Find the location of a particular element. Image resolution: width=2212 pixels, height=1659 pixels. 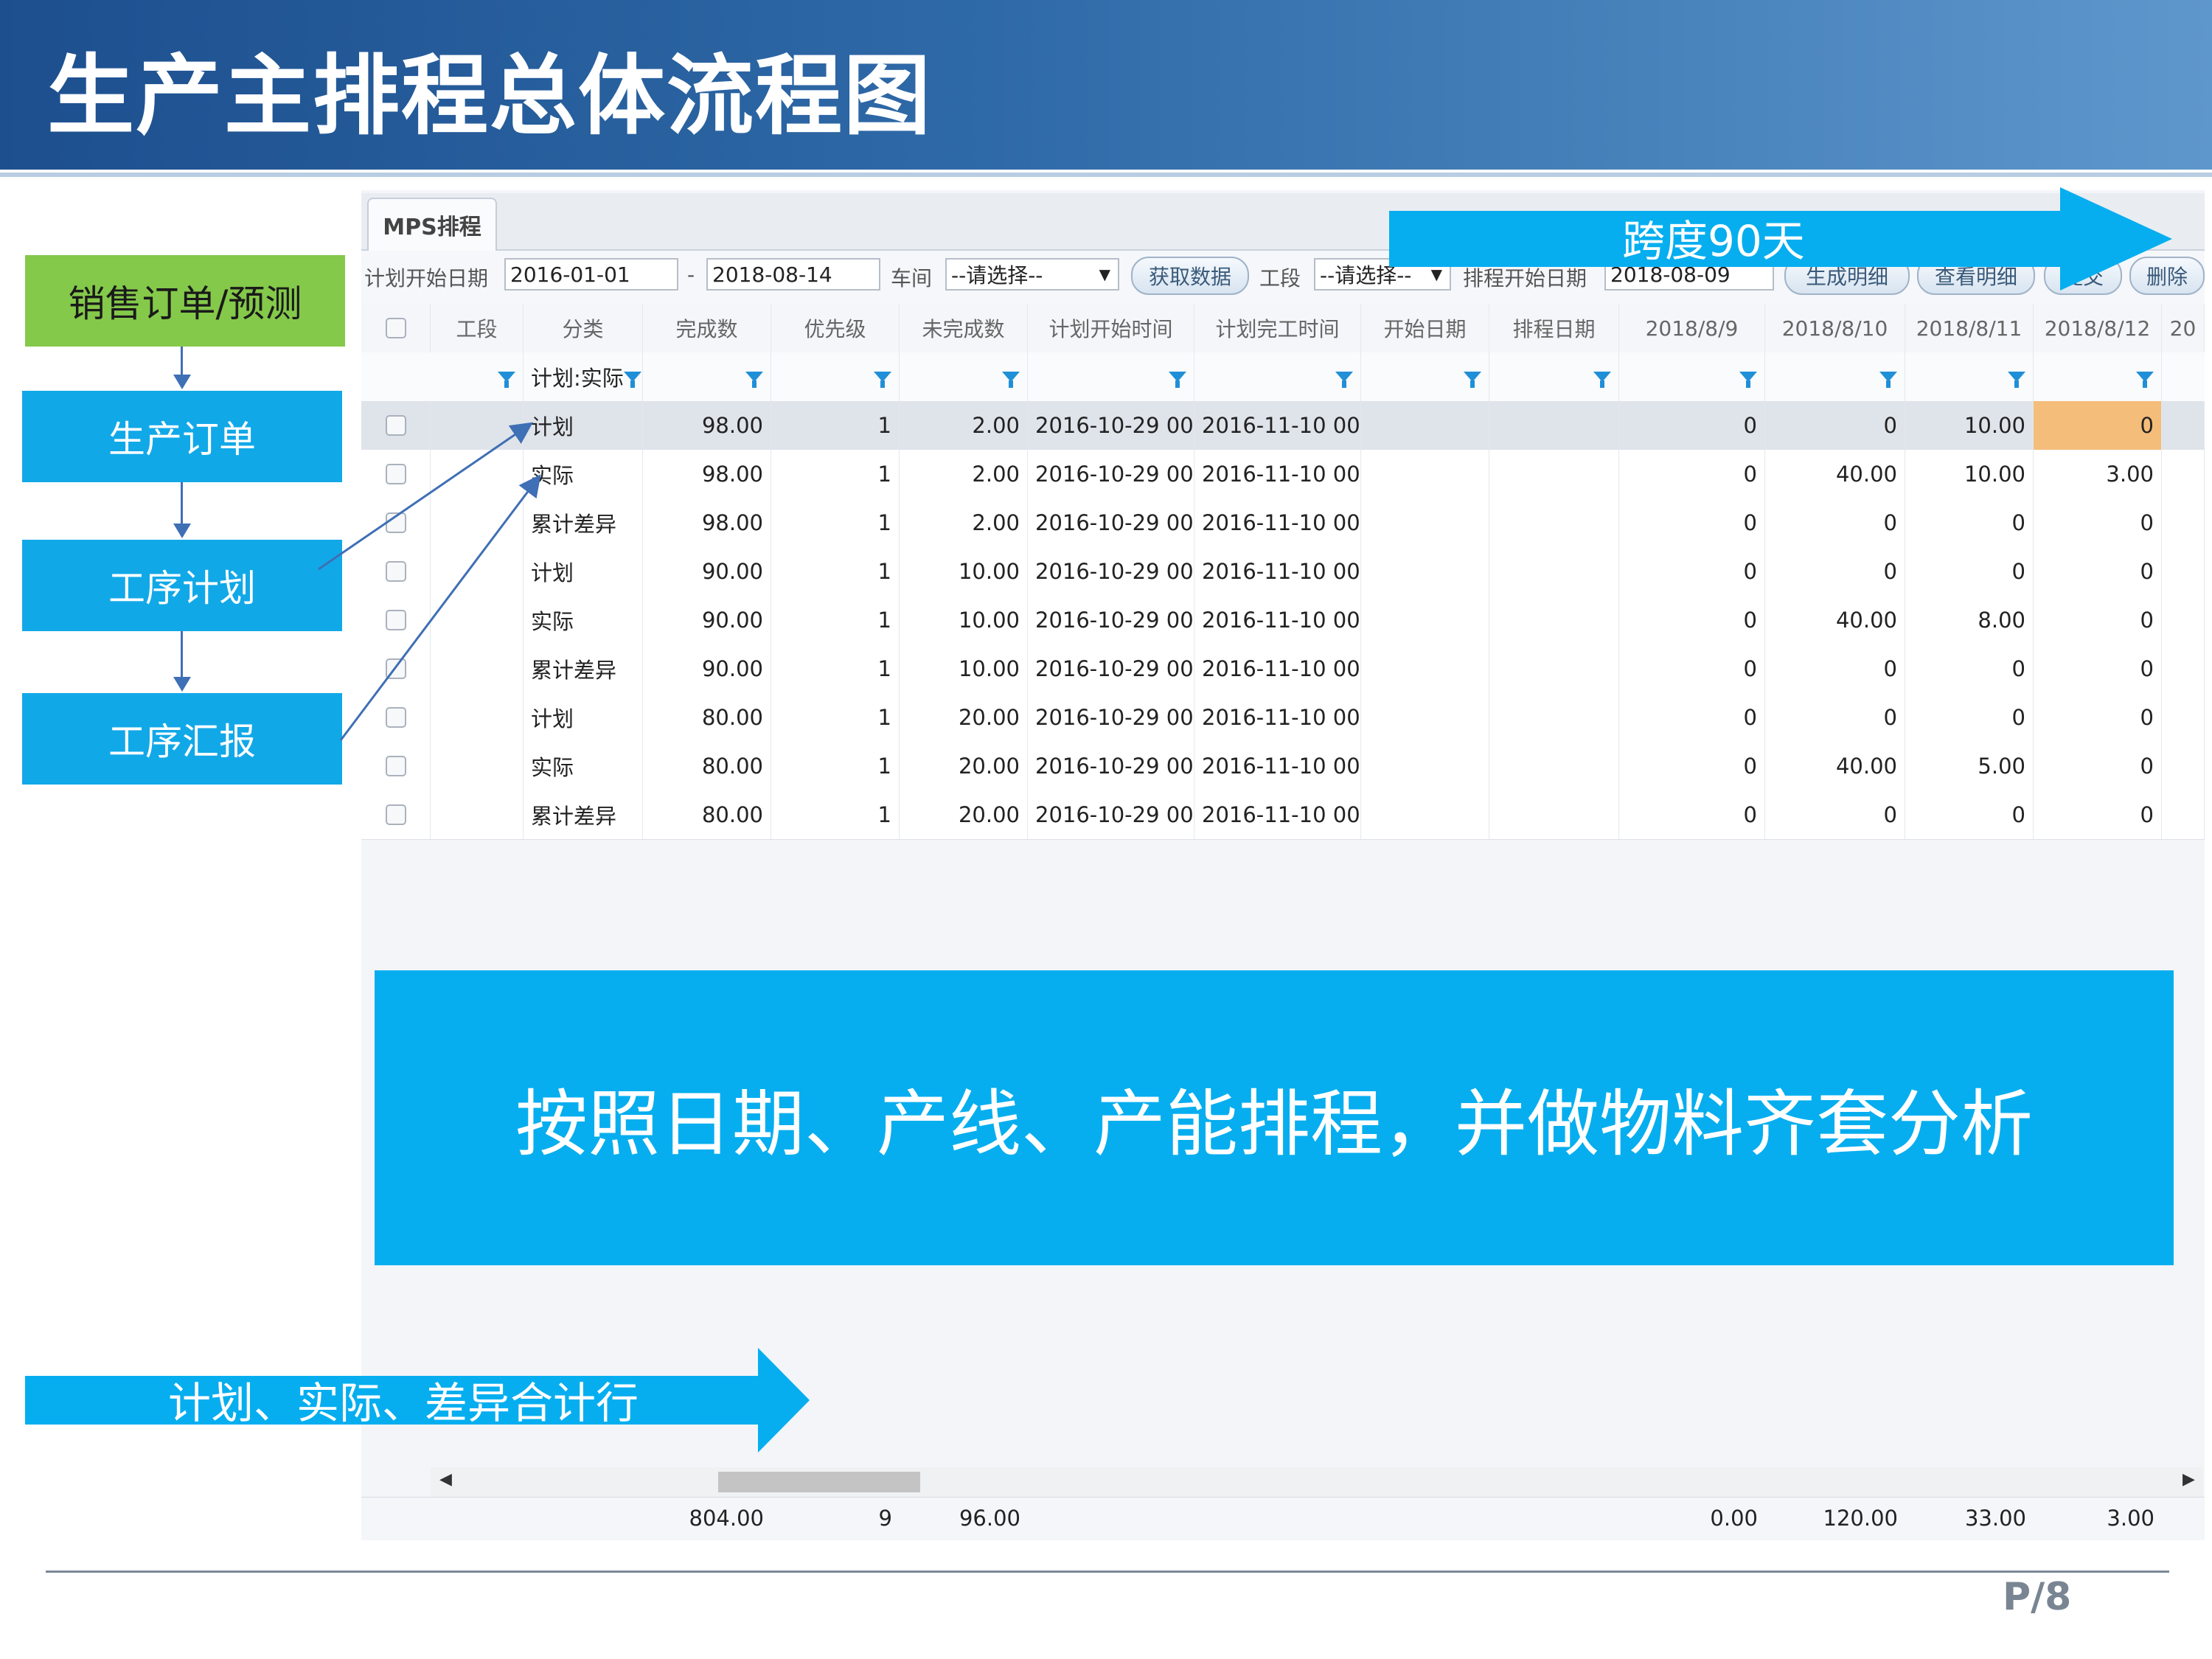

scrollbar-thumb is located at coordinates (819, 1482).